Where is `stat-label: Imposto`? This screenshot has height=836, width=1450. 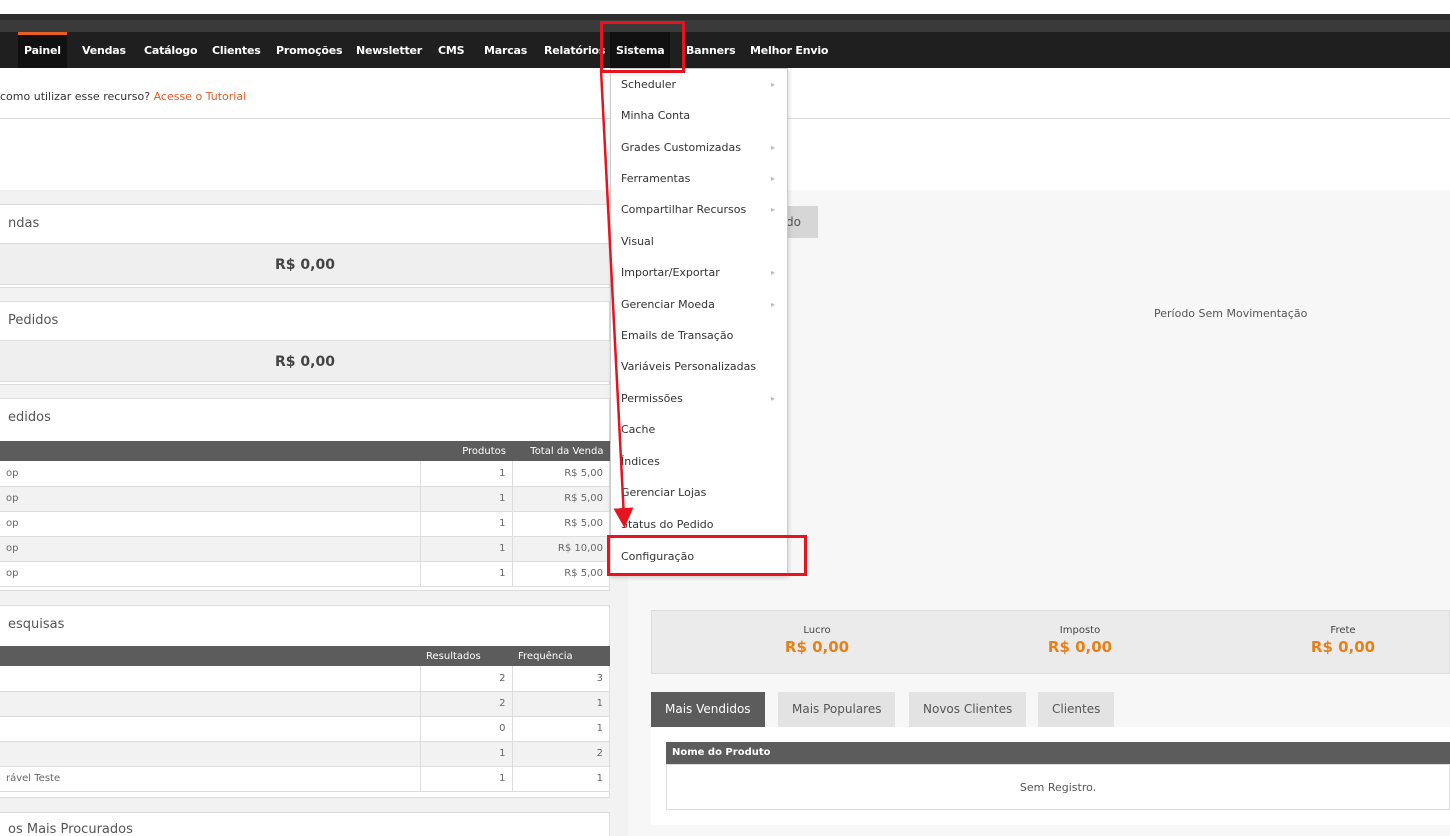 stat-label: Imposto is located at coordinates (1080, 630).